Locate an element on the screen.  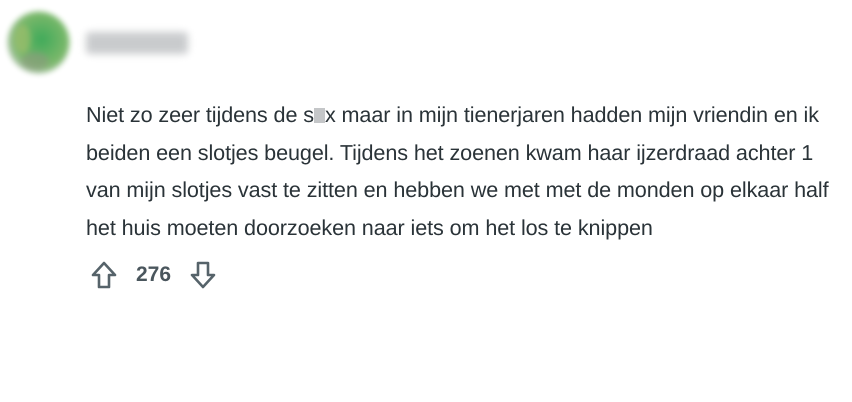
upvote-button is located at coordinates (104, 275).